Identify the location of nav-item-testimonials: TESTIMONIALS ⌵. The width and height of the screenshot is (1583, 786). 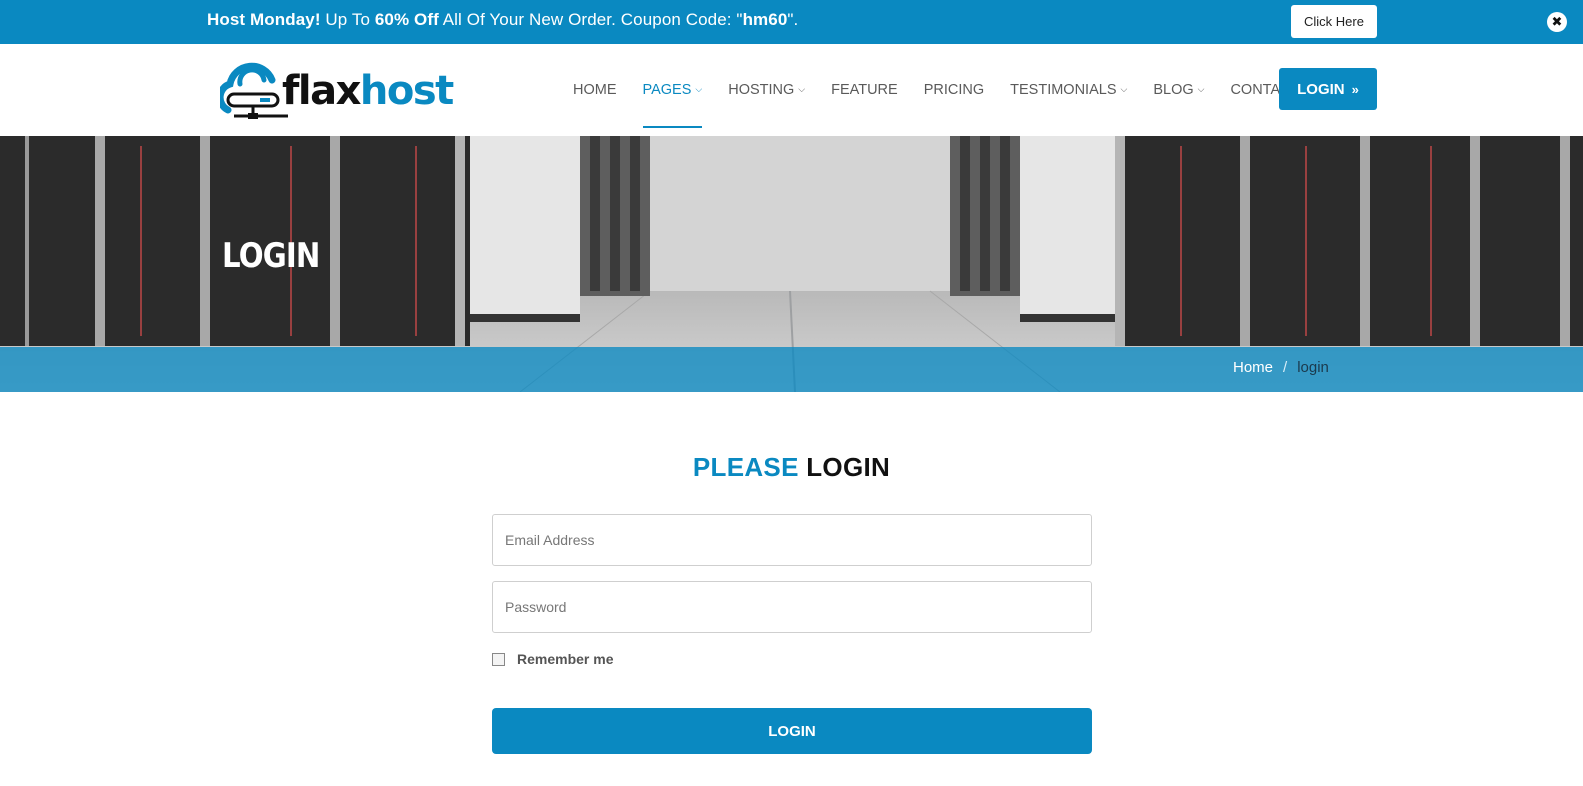
(1068, 90).